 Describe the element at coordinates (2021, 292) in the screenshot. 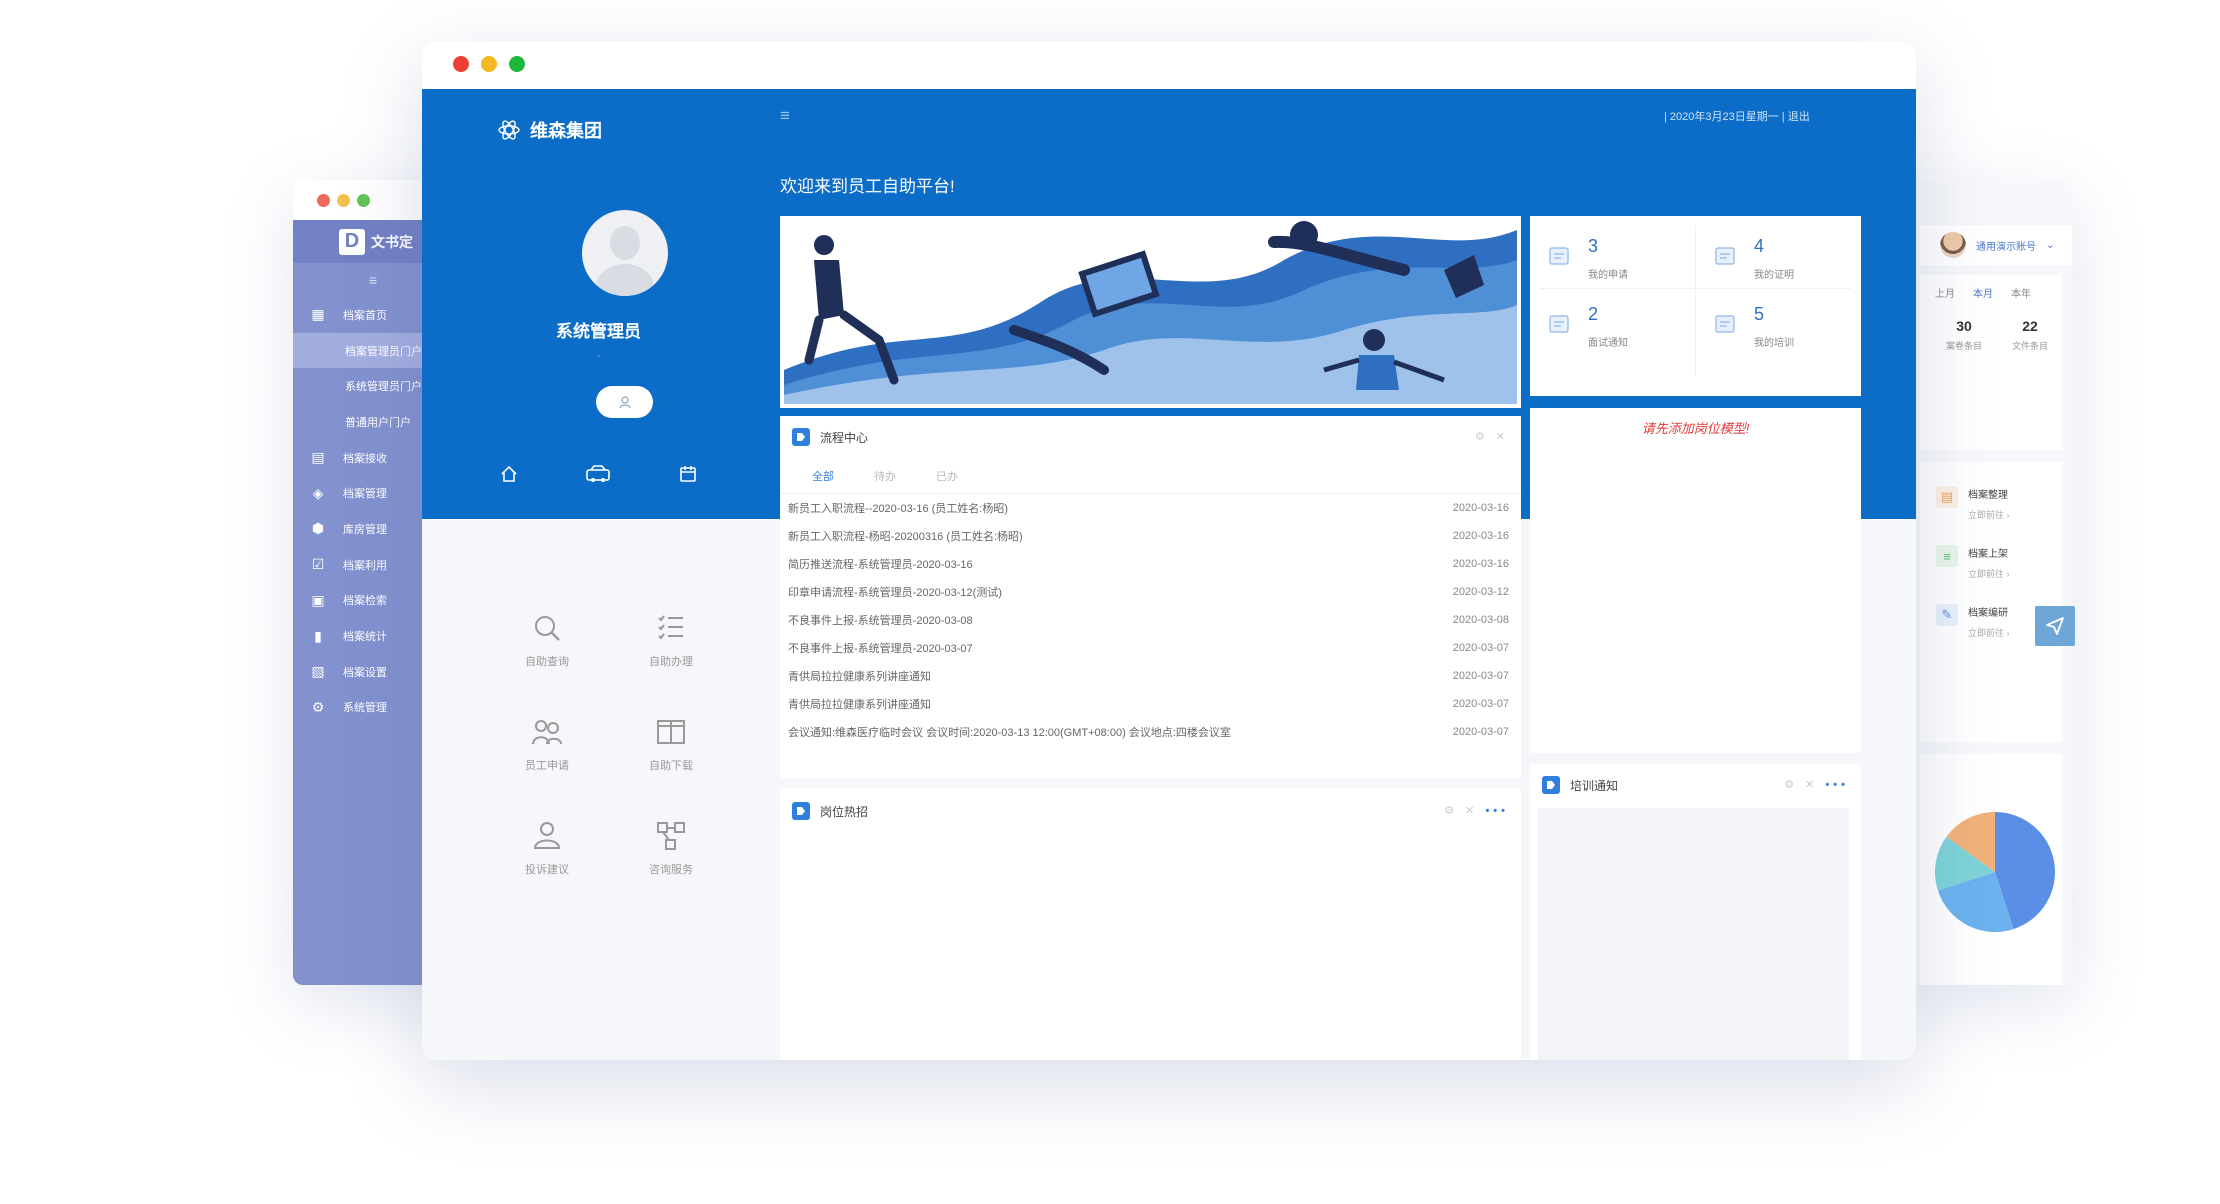

I see `period-tab: 本年` at that location.